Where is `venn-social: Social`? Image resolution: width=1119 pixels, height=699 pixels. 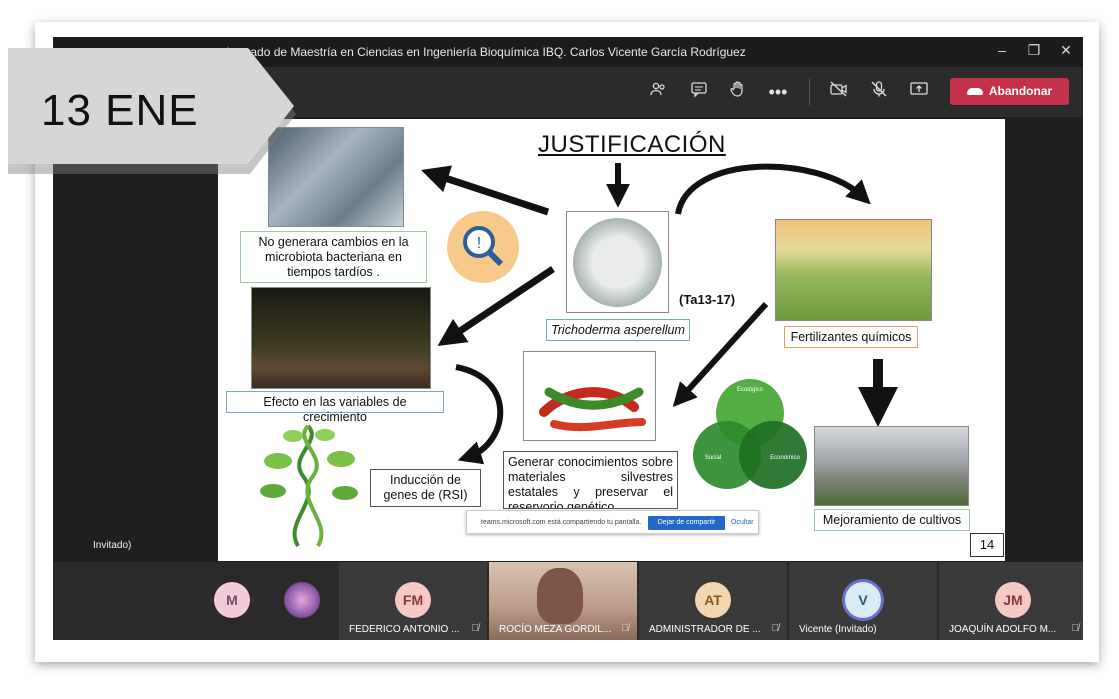
venn-social: Social is located at coordinates (713, 458).